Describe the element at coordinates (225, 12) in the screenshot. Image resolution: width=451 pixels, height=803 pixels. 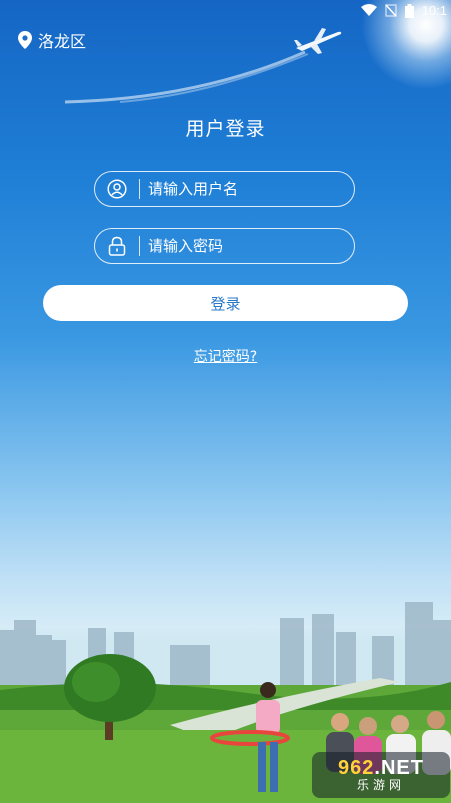
I see `status-bar: 10:1` at that location.